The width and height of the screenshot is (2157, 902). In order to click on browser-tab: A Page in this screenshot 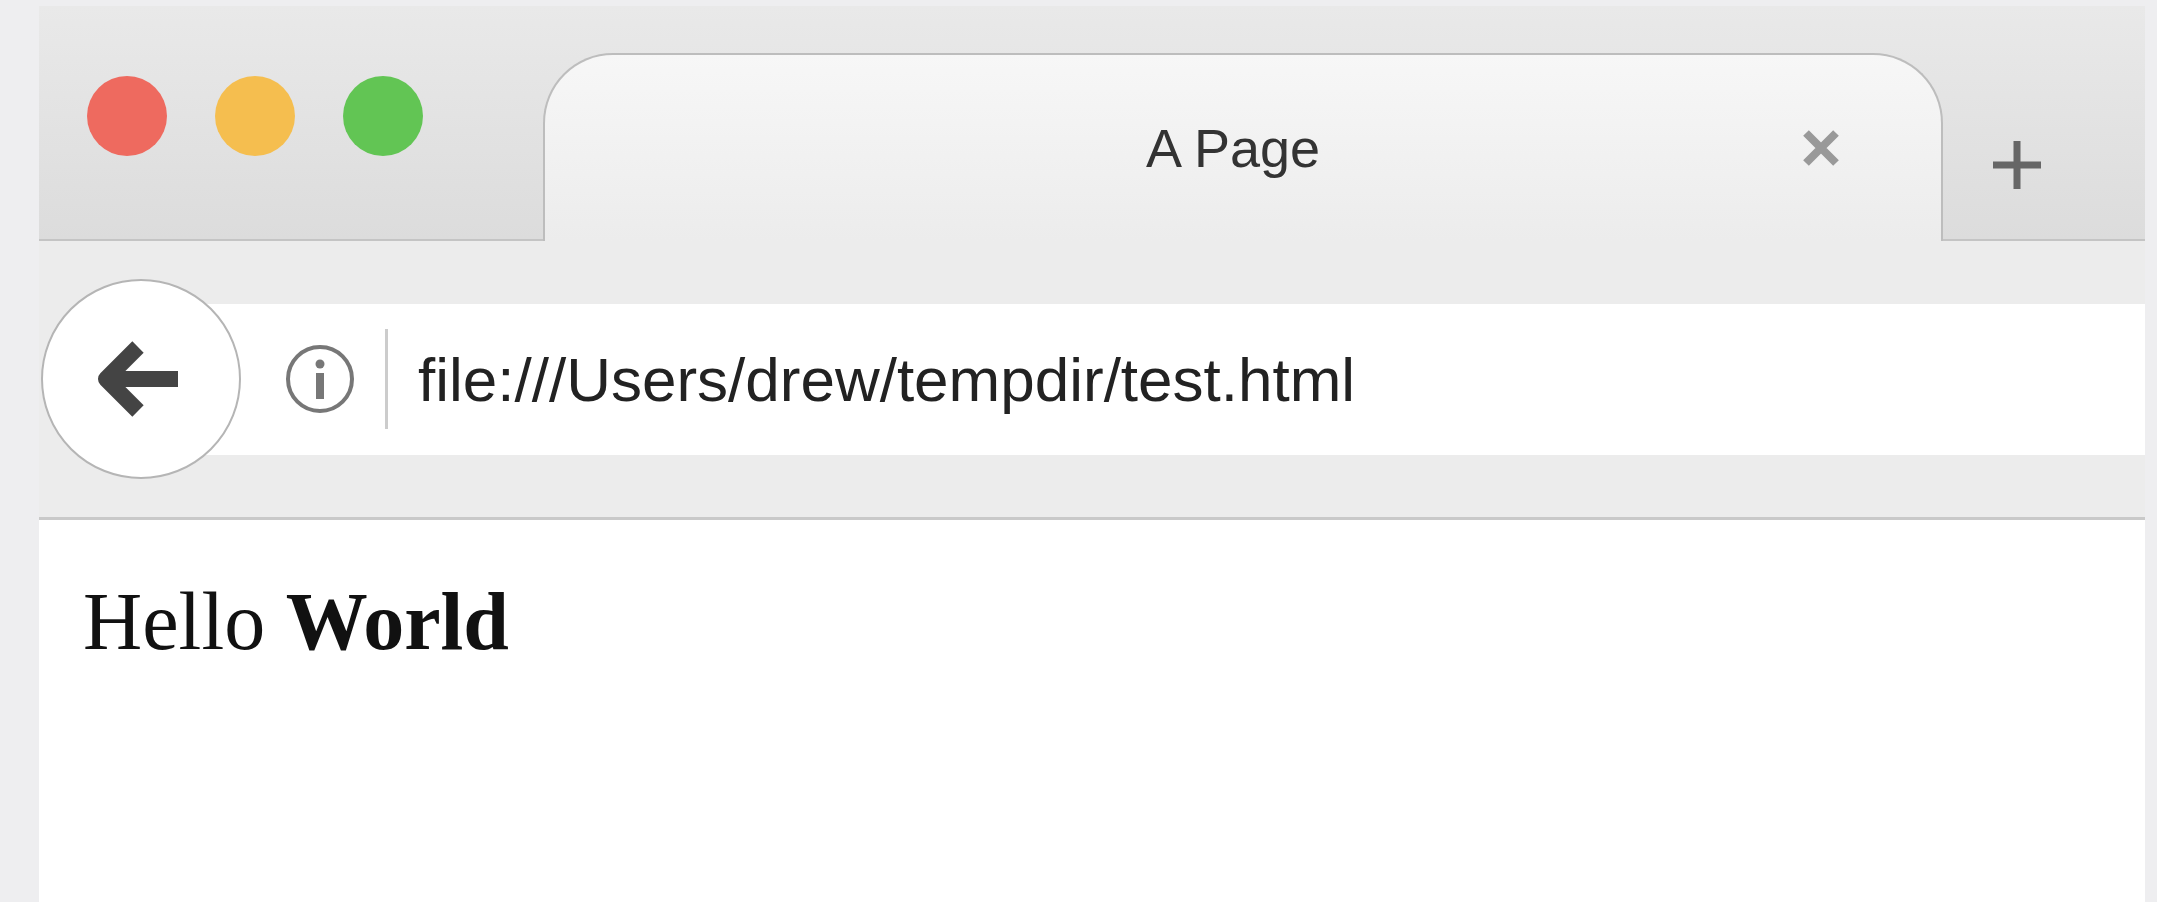, I will do `click(1243, 147)`.